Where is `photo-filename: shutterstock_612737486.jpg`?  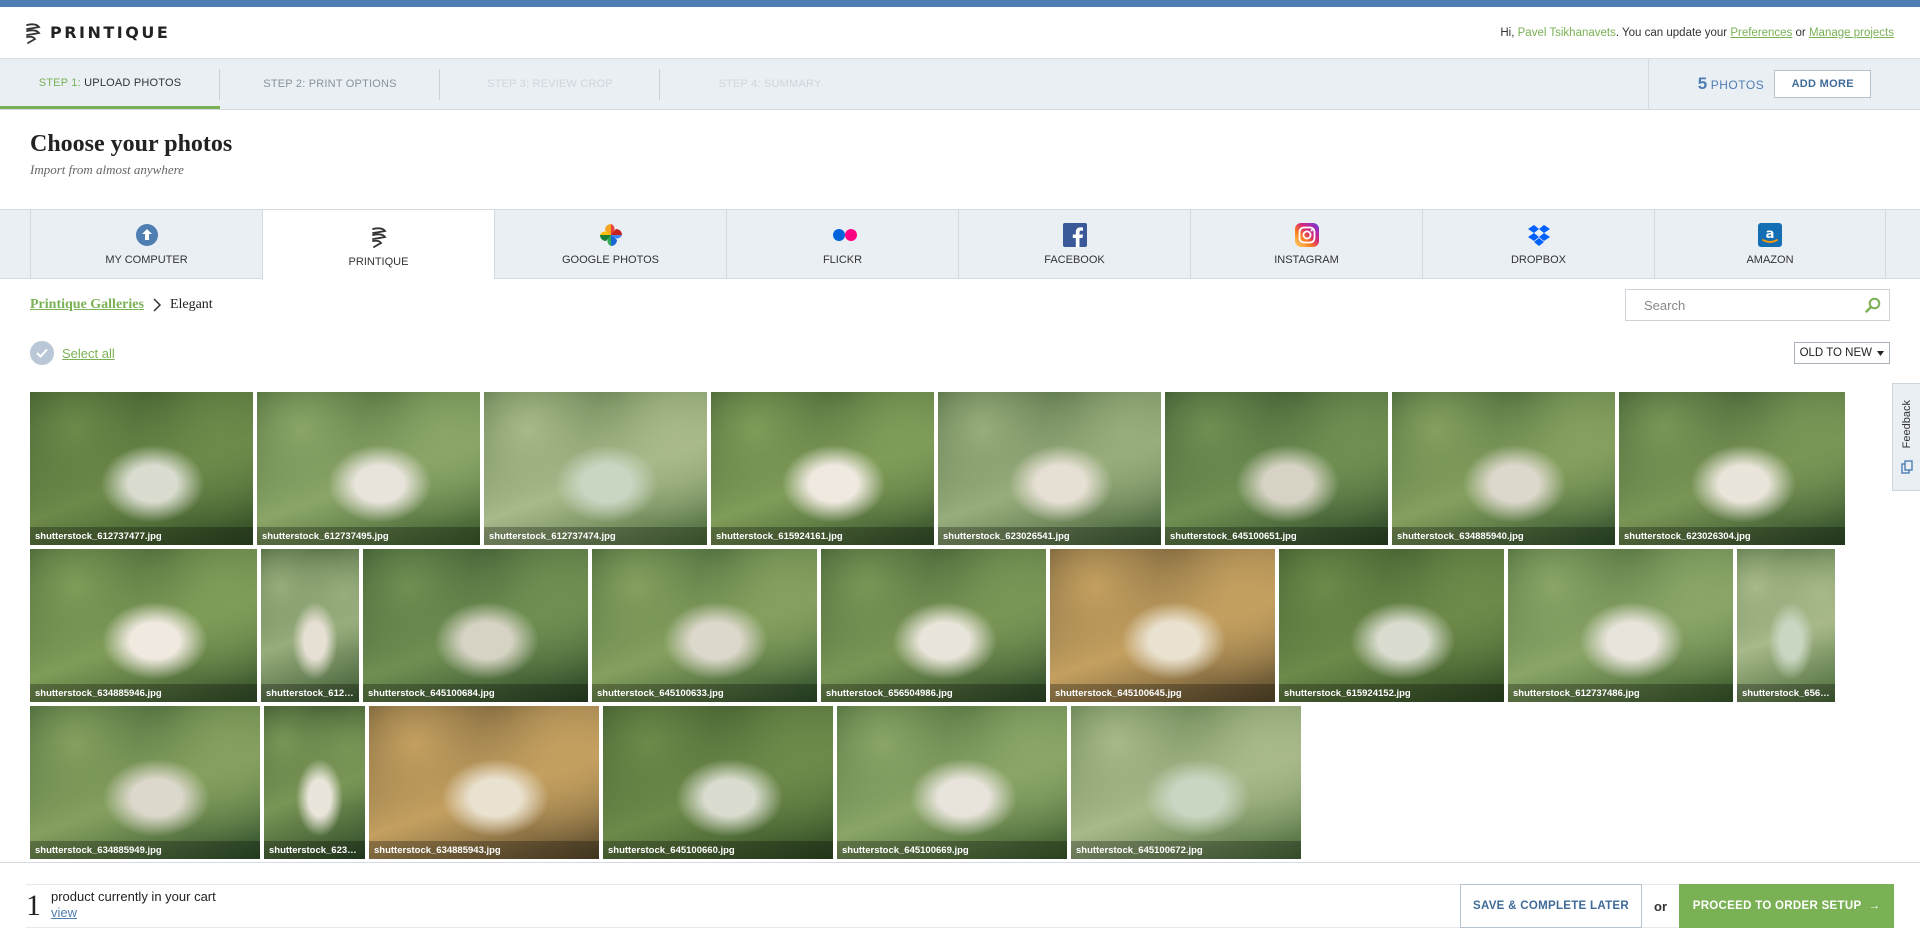 photo-filename: shutterstock_612737486.jpg is located at coordinates (1620, 693).